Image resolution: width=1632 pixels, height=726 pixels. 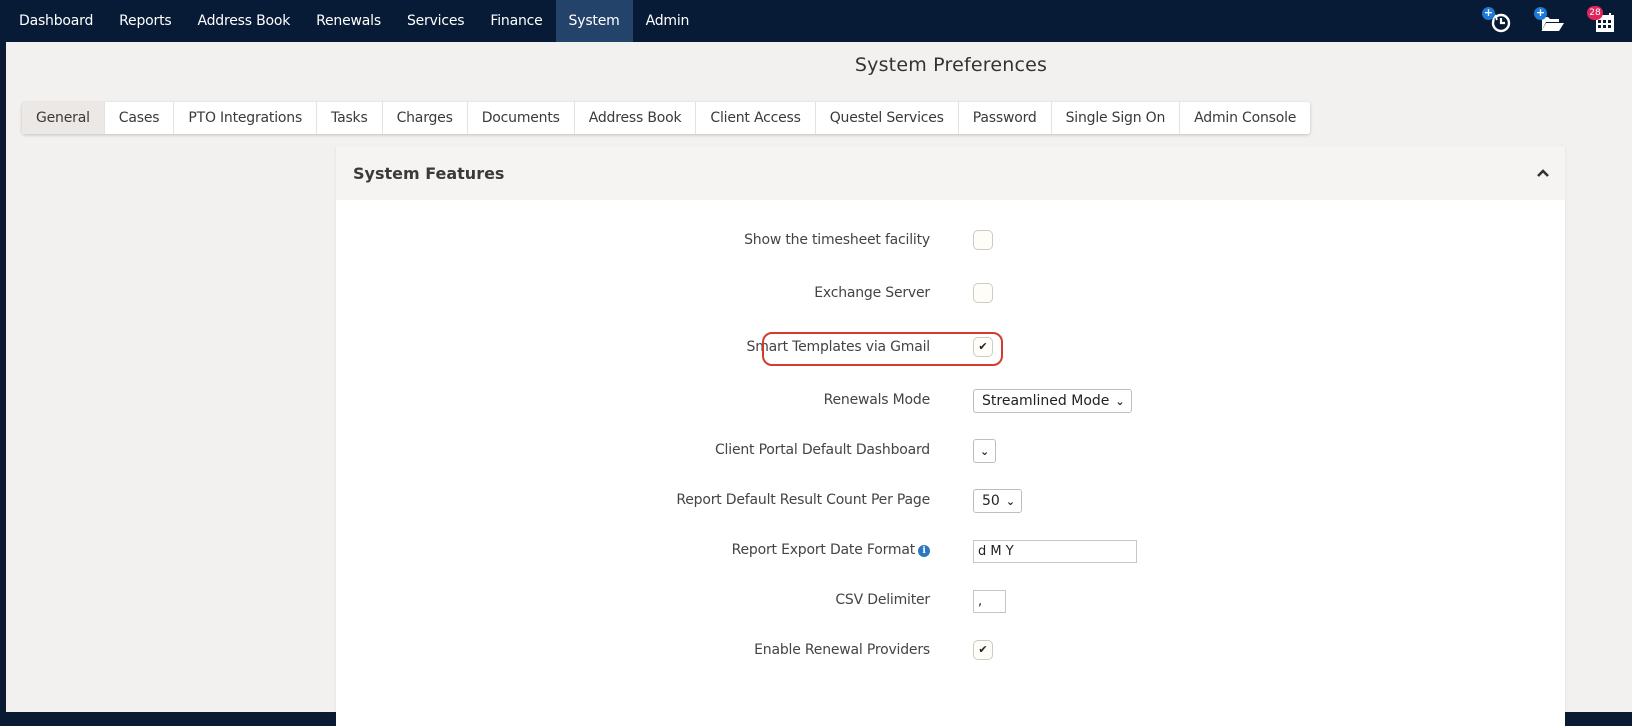 I want to click on export-date-format-input: d M Y, so click(x=1055, y=551).